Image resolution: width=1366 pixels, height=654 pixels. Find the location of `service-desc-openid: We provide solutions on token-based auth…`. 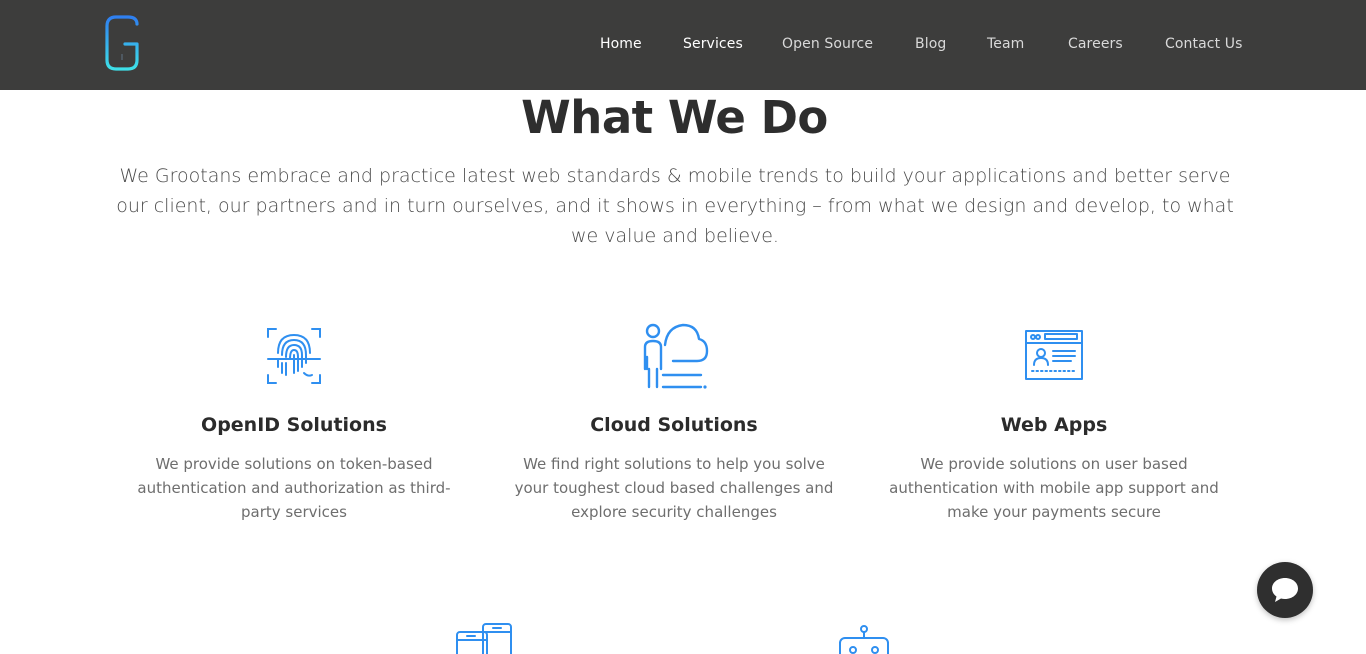

service-desc-openid: We provide solutions on token-based auth… is located at coordinates (294, 488).